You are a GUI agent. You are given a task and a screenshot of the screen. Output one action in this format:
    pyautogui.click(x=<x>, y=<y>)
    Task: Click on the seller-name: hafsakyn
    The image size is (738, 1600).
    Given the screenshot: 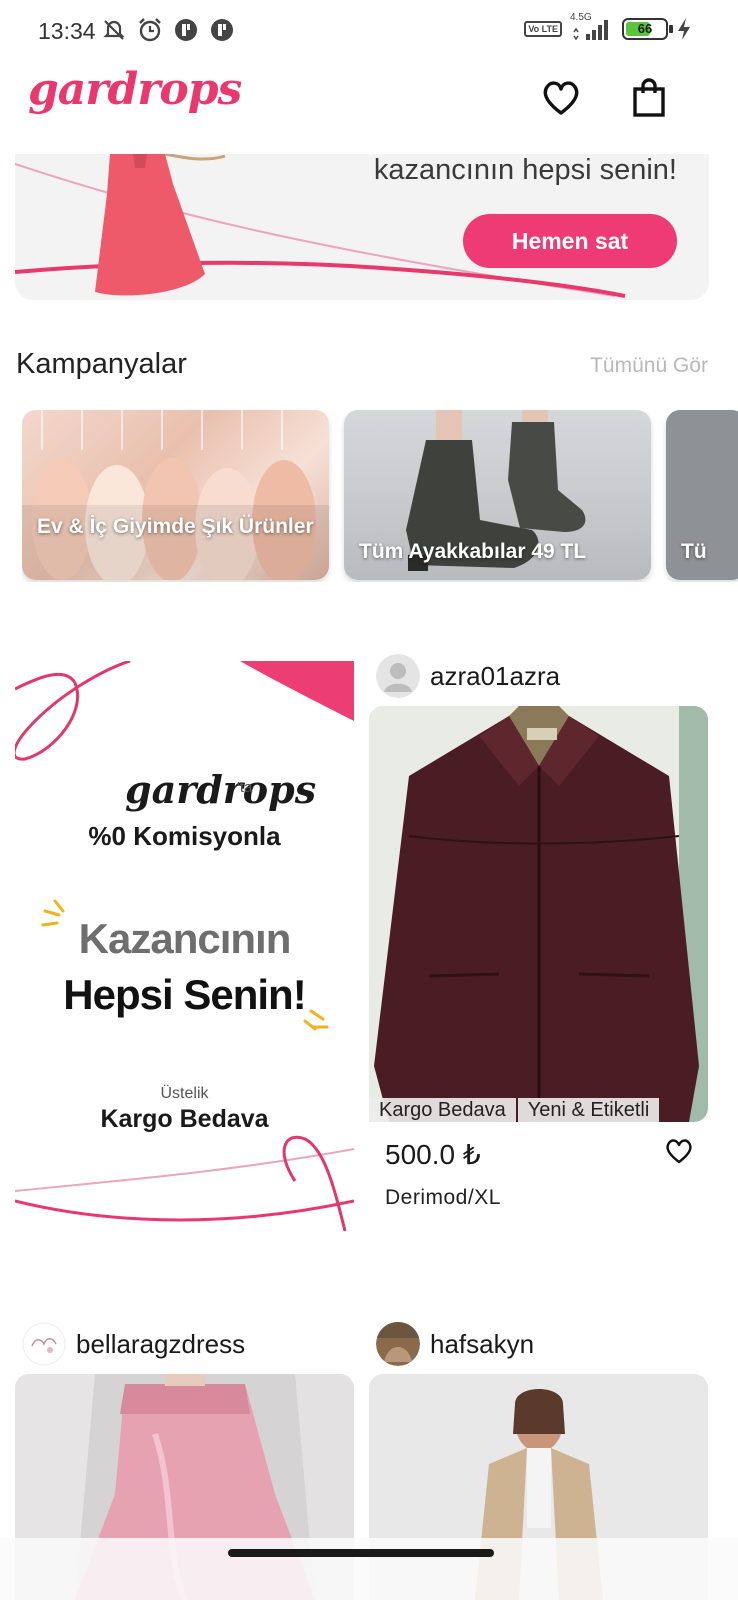 What is the action you would take?
    pyautogui.click(x=482, y=1344)
    